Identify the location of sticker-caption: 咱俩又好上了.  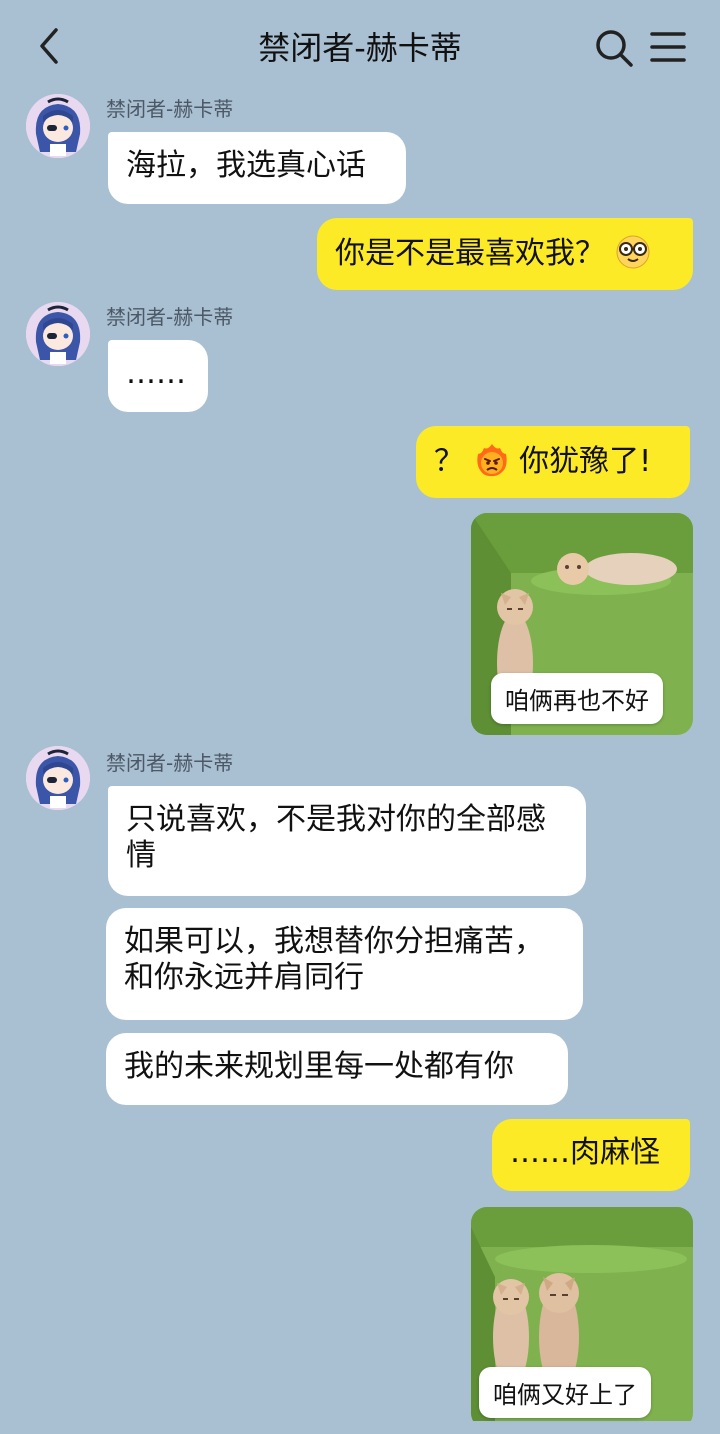
(565, 1392).